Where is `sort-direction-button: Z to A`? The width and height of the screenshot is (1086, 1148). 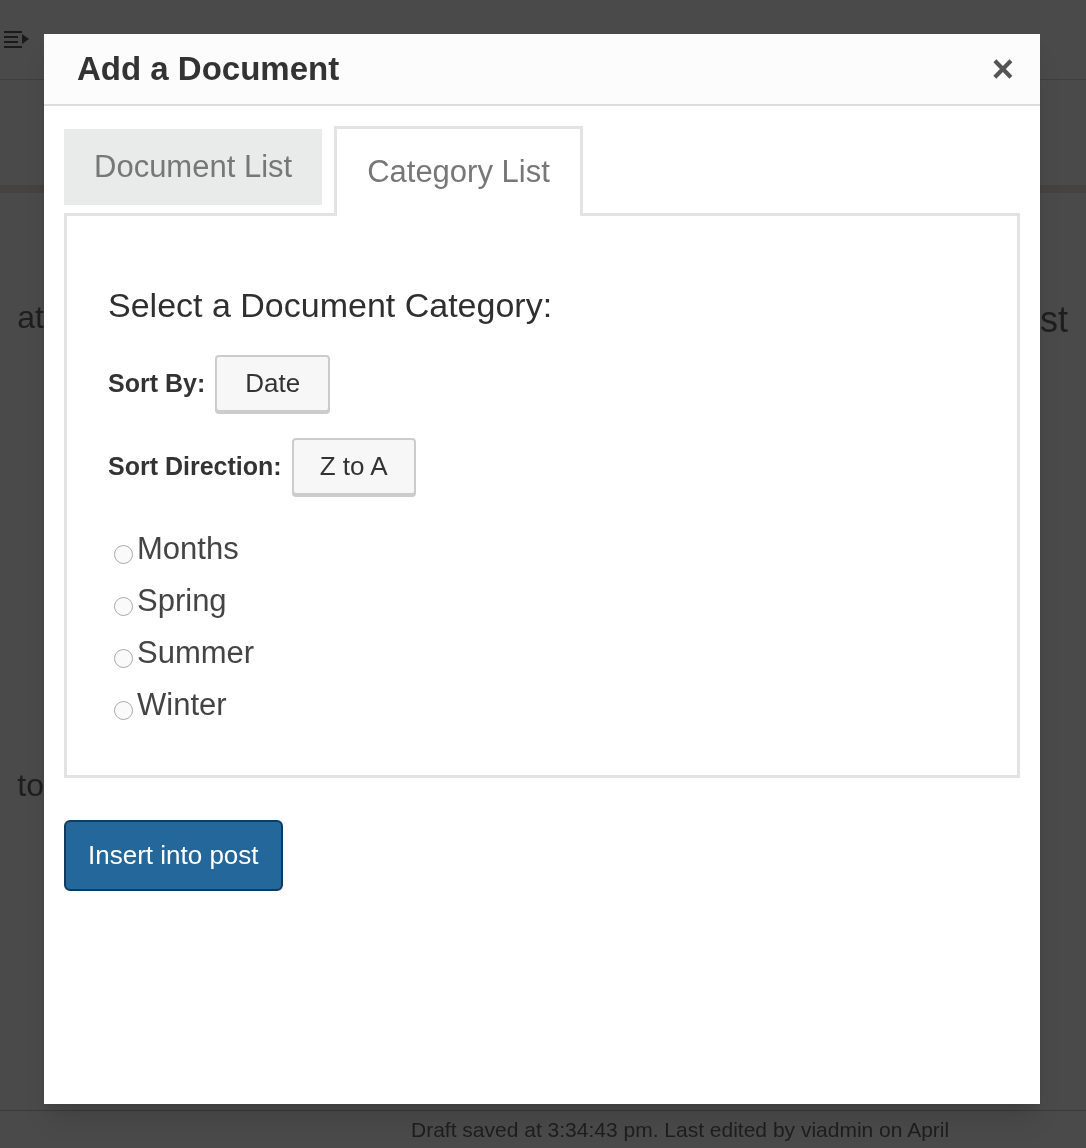 sort-direction-button: Z to A is located at coordinates (353, 466).